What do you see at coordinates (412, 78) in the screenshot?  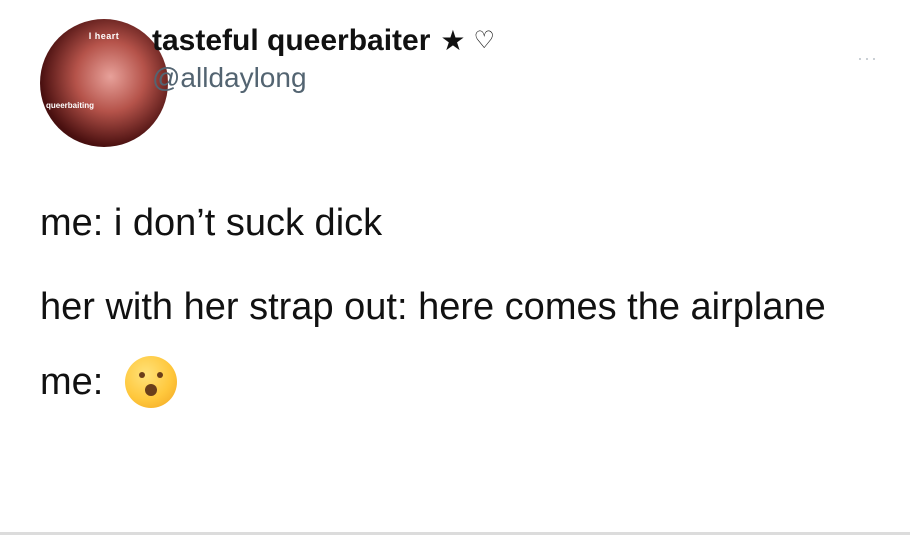 I see `user-handle: @alldaylong` at bounding box center [412, 78].